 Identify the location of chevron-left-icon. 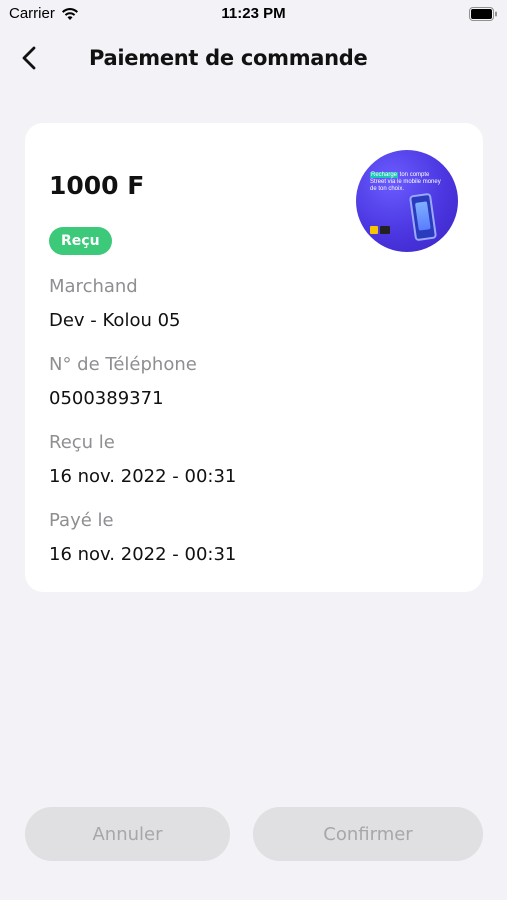
(29, 60).